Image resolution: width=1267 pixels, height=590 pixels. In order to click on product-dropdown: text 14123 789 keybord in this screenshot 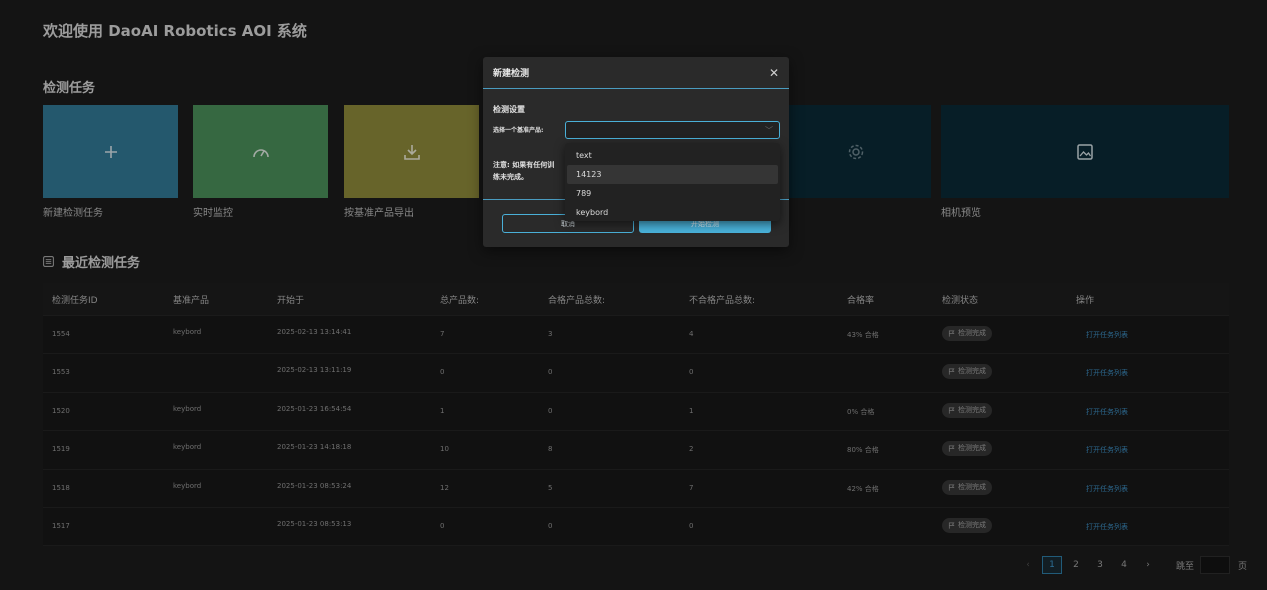, I will do `click(672, 182)`.